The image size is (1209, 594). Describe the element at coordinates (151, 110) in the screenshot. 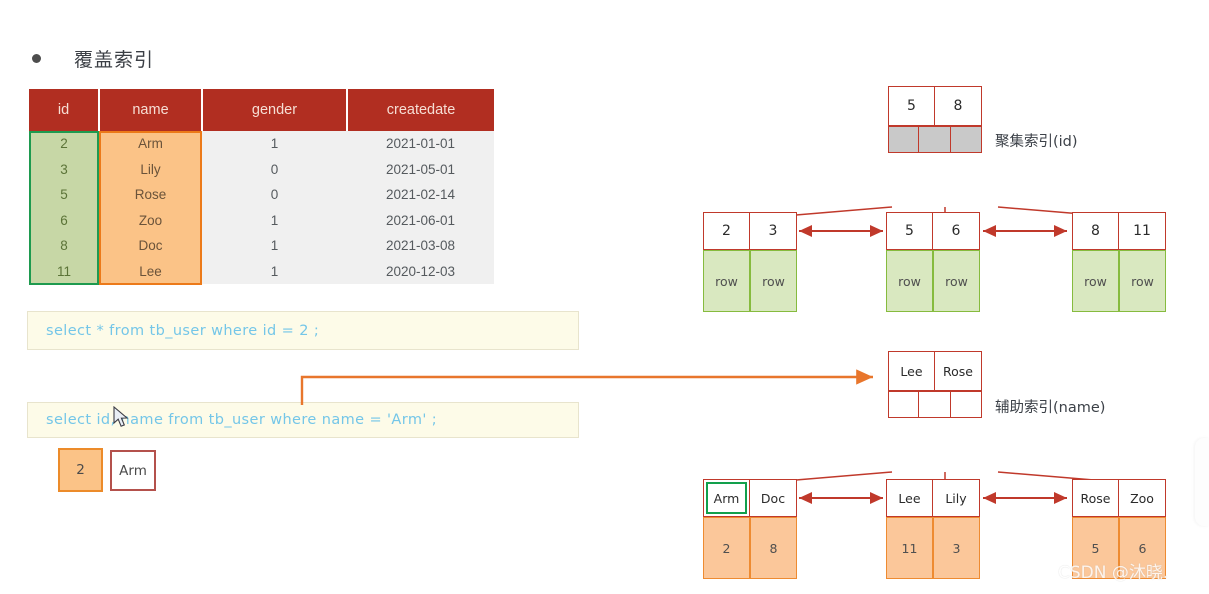

I see `column-header-name: name` at that location.